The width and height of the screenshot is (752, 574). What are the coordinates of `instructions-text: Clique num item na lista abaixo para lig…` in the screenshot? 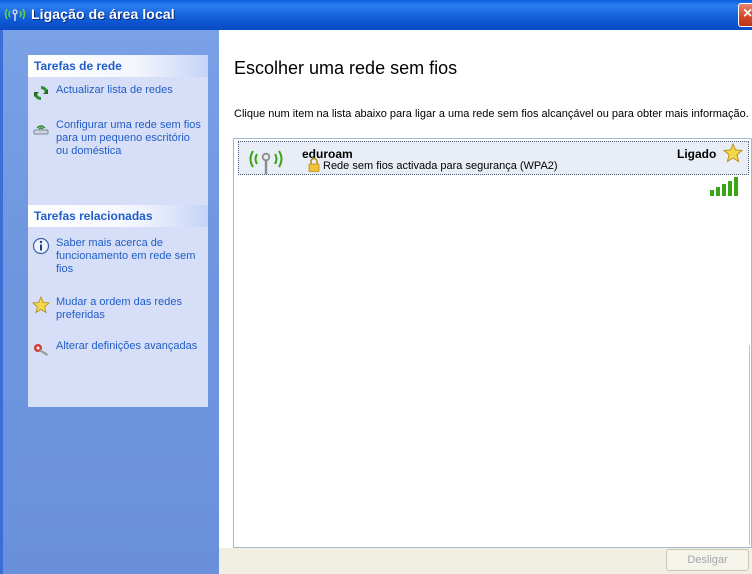 It's located at (491, 114).